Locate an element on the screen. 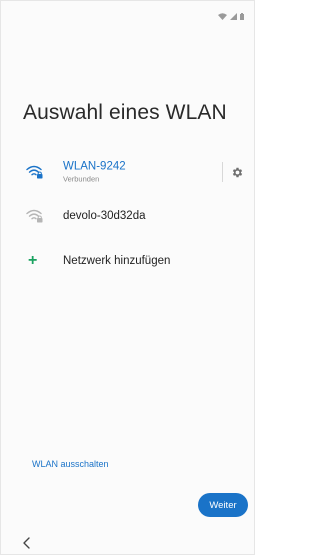 The height and width of the screenshot is (555, 320). network-text: WLAN-9242 Verbunden is located at coordinates (94, 172).